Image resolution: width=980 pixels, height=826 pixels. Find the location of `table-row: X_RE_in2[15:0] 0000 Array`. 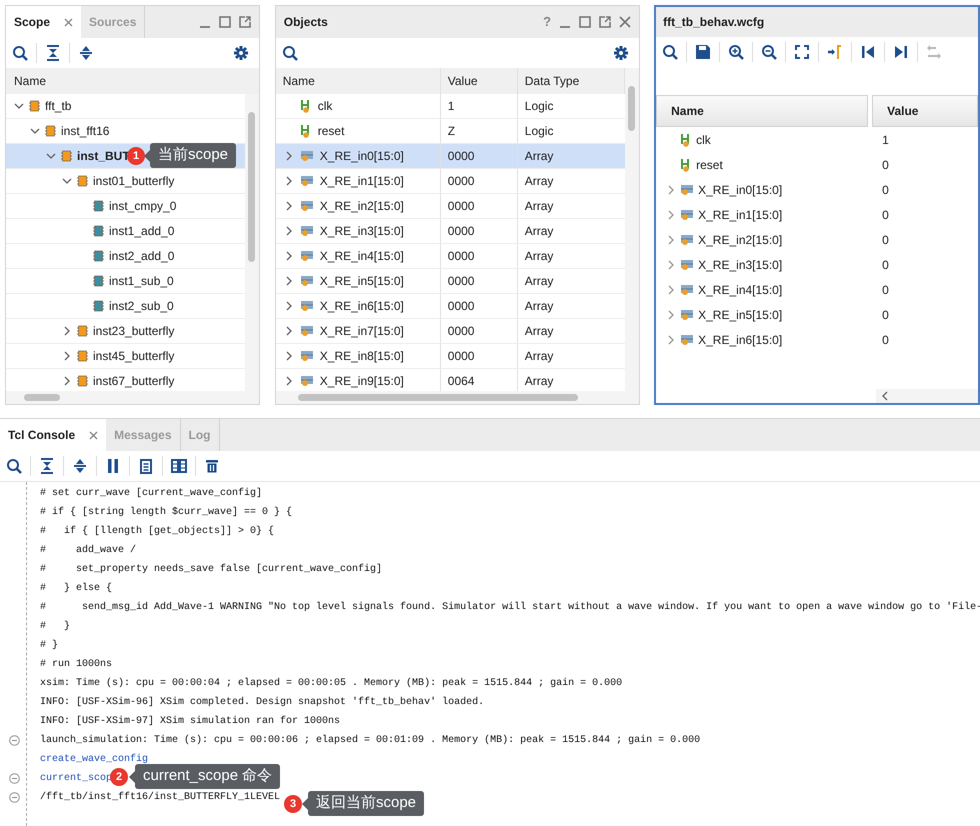

table-row: X_RE_in2[15:0] 0000 Array is located at coordinates (451, 206).